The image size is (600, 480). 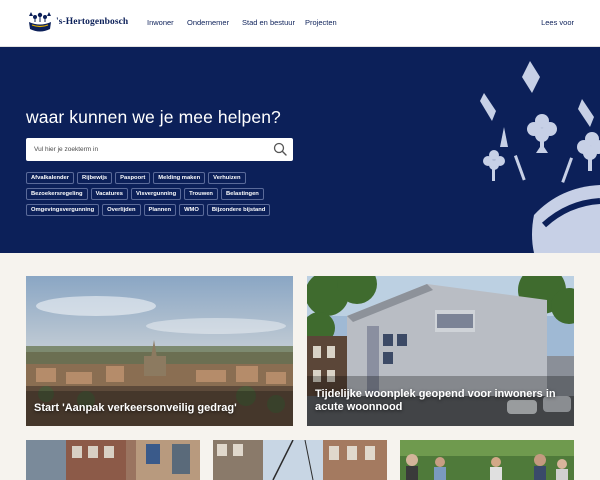 What do you see at coordinates (268, 22) in the screenshot?
I see `nav-item-stad-en-bestuur: Stad en bestuur` at bounding box center [268, 22].